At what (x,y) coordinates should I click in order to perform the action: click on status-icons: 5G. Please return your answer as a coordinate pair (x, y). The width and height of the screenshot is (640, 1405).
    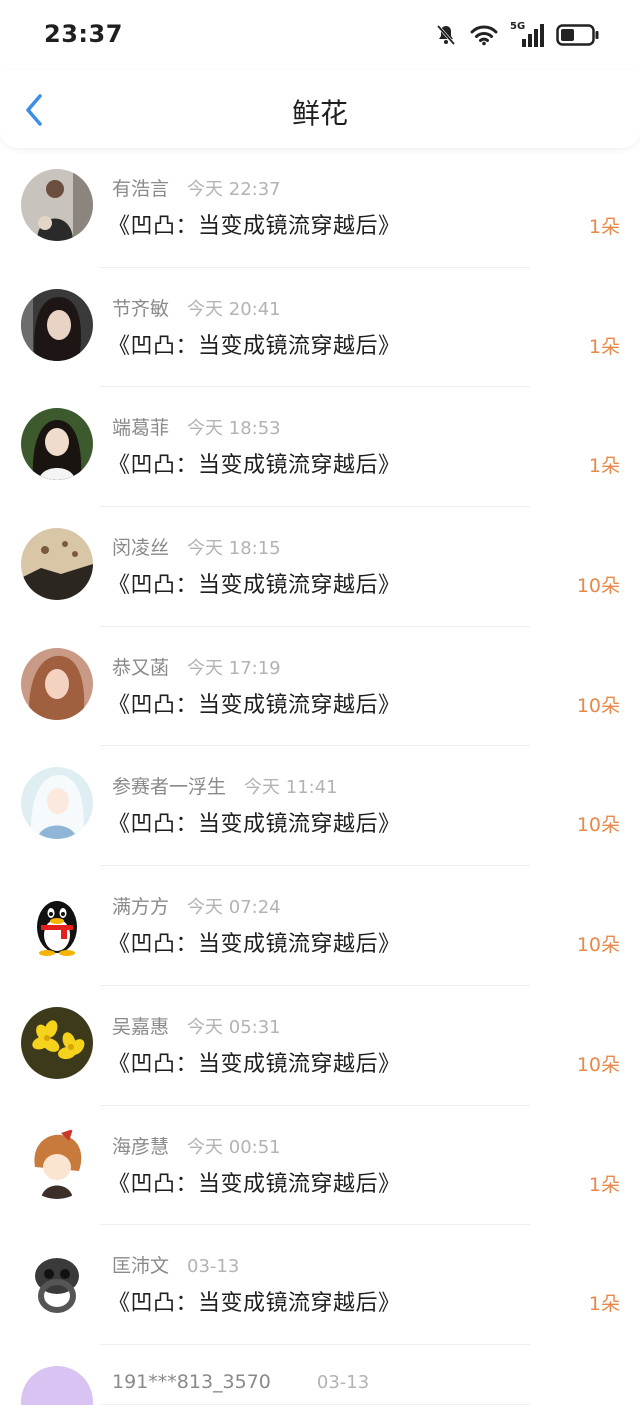
    Looking at the image, I should click on (517, 35).